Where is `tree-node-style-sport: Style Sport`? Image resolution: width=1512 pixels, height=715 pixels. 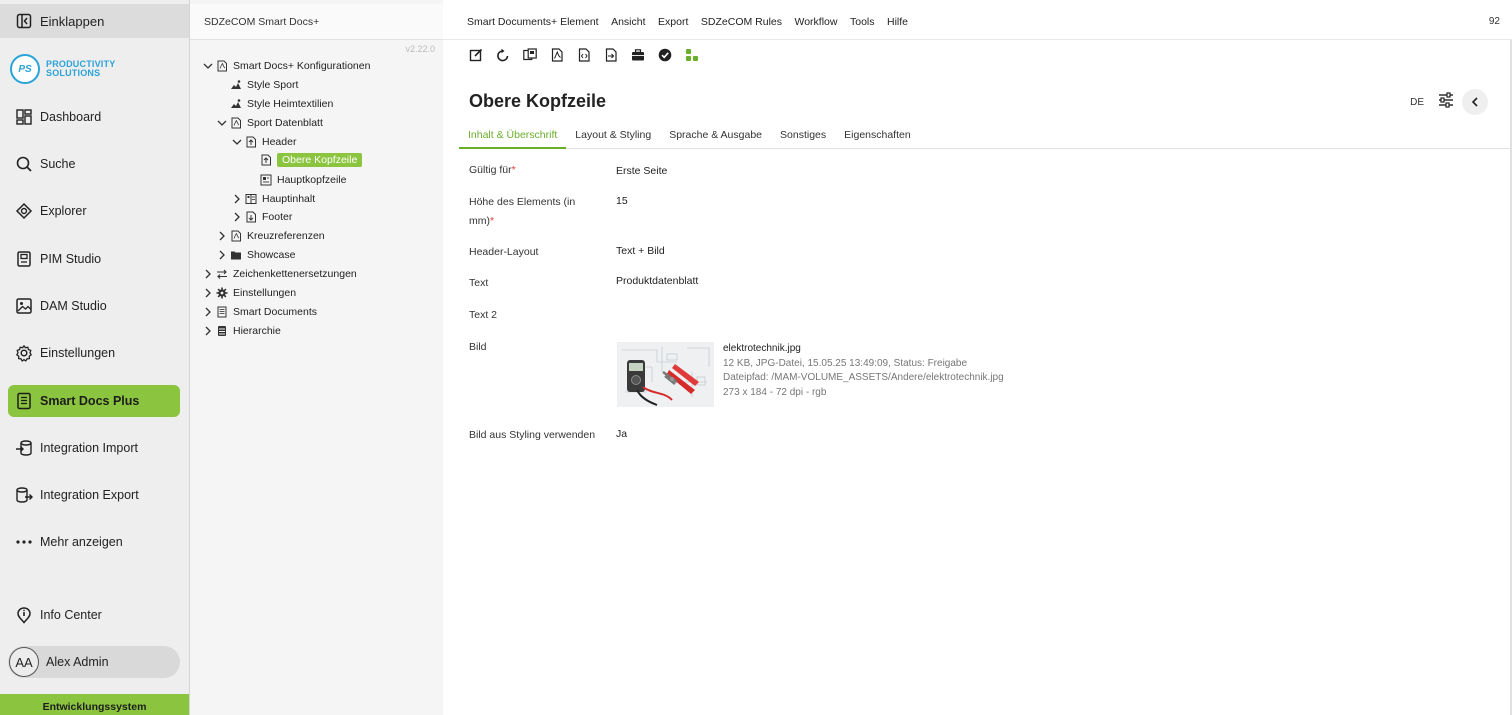
tree-node-style-sport: Style Sport is located at coordinates (264, 85).